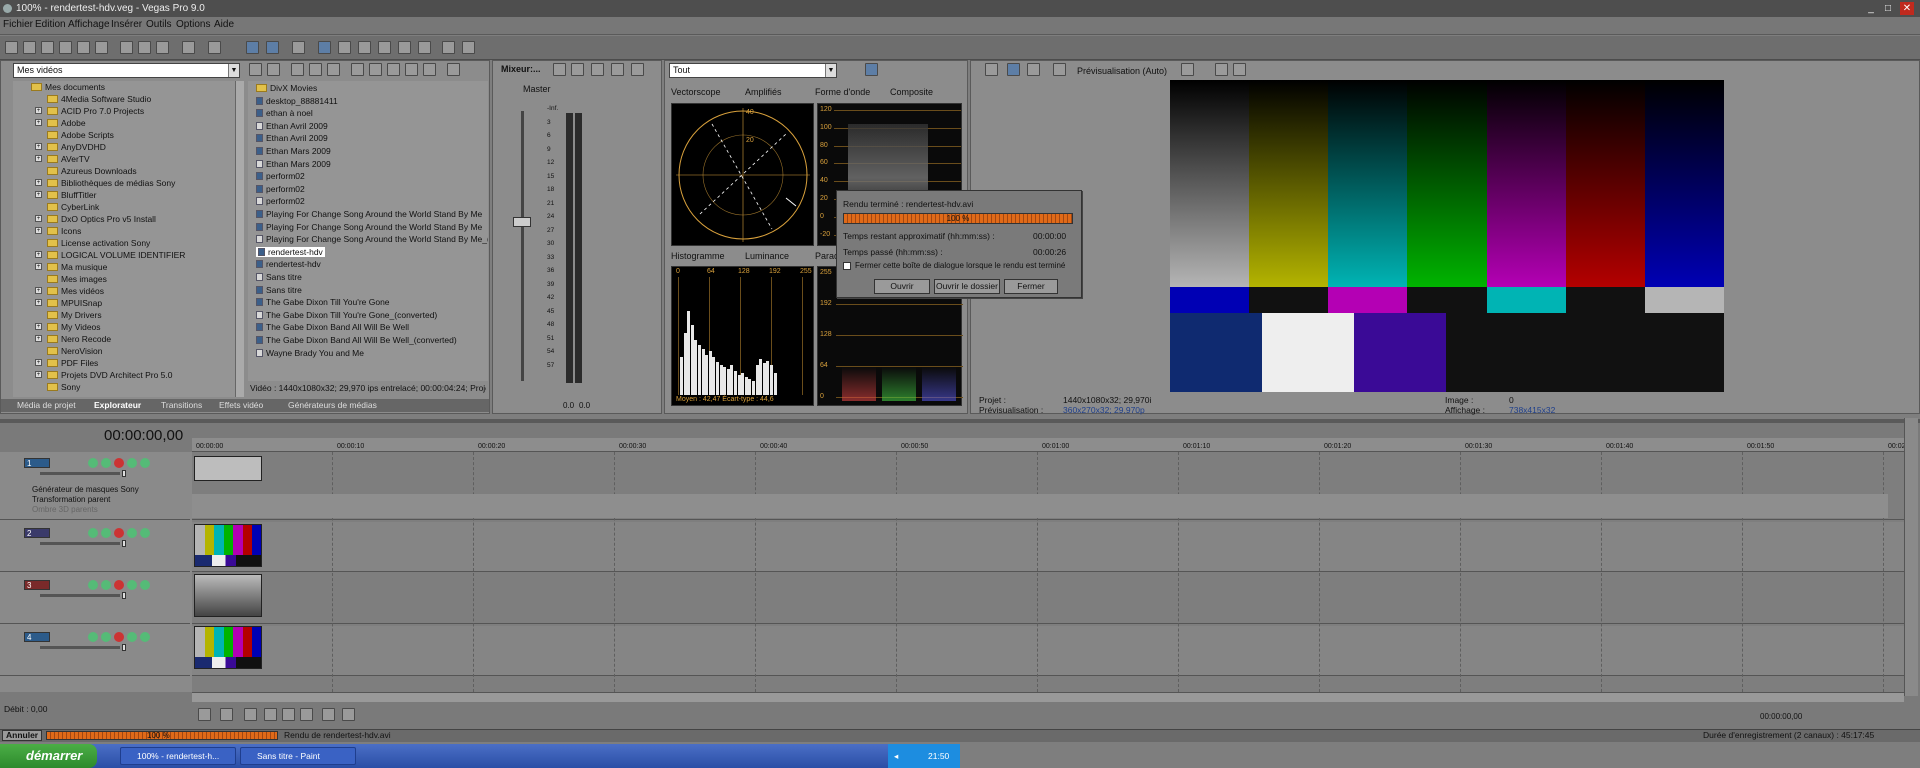 This screenshot has width=1920, height=768. Describe the element at coordinates (637, 69) in the screenshot. I see `mixer-settings-icon` at that location.